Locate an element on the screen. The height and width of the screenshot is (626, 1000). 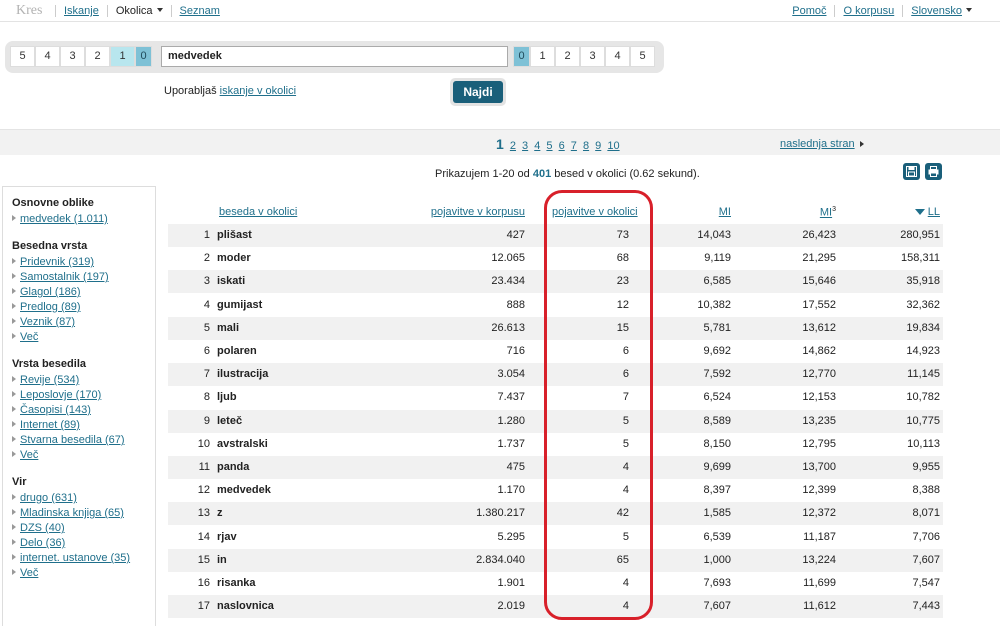
row-mi3: 11,187 is located at coordinates (819, 536).